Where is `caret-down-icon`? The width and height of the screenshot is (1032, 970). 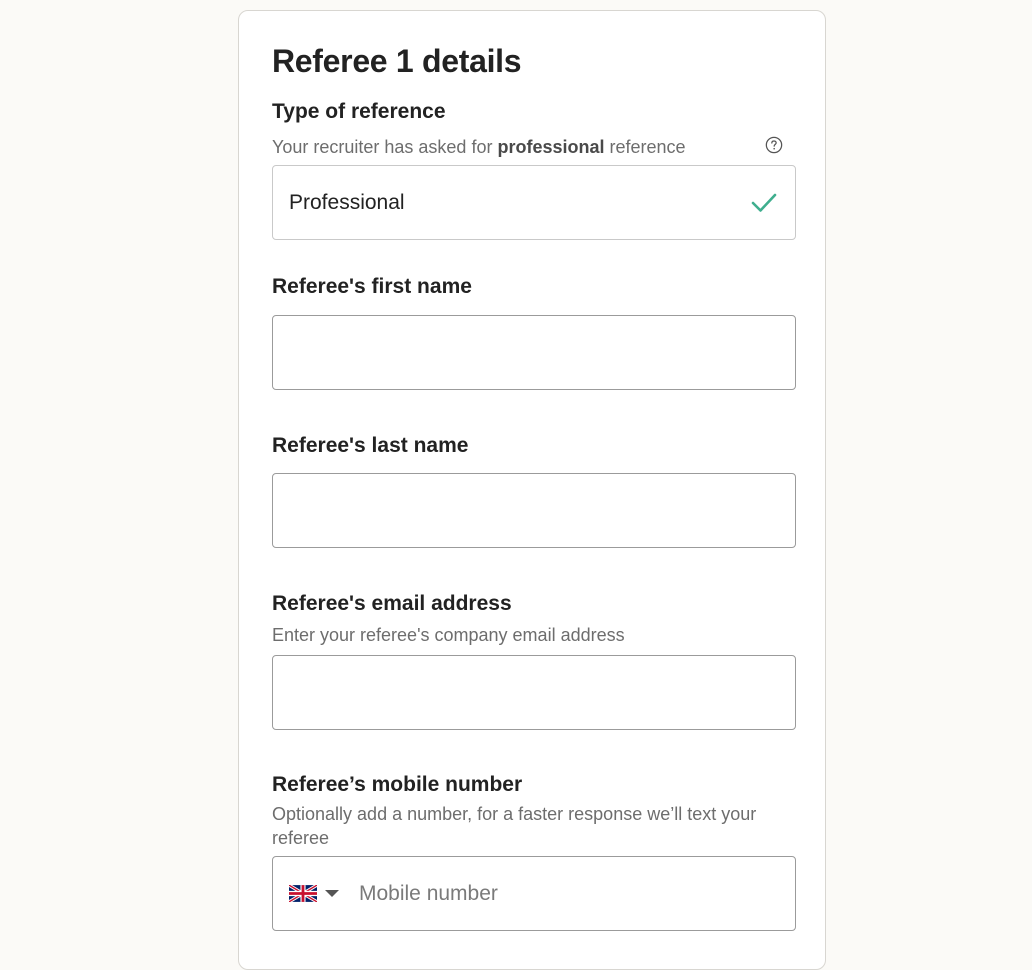
caret-down-icon is located at coordinates (332, 893).